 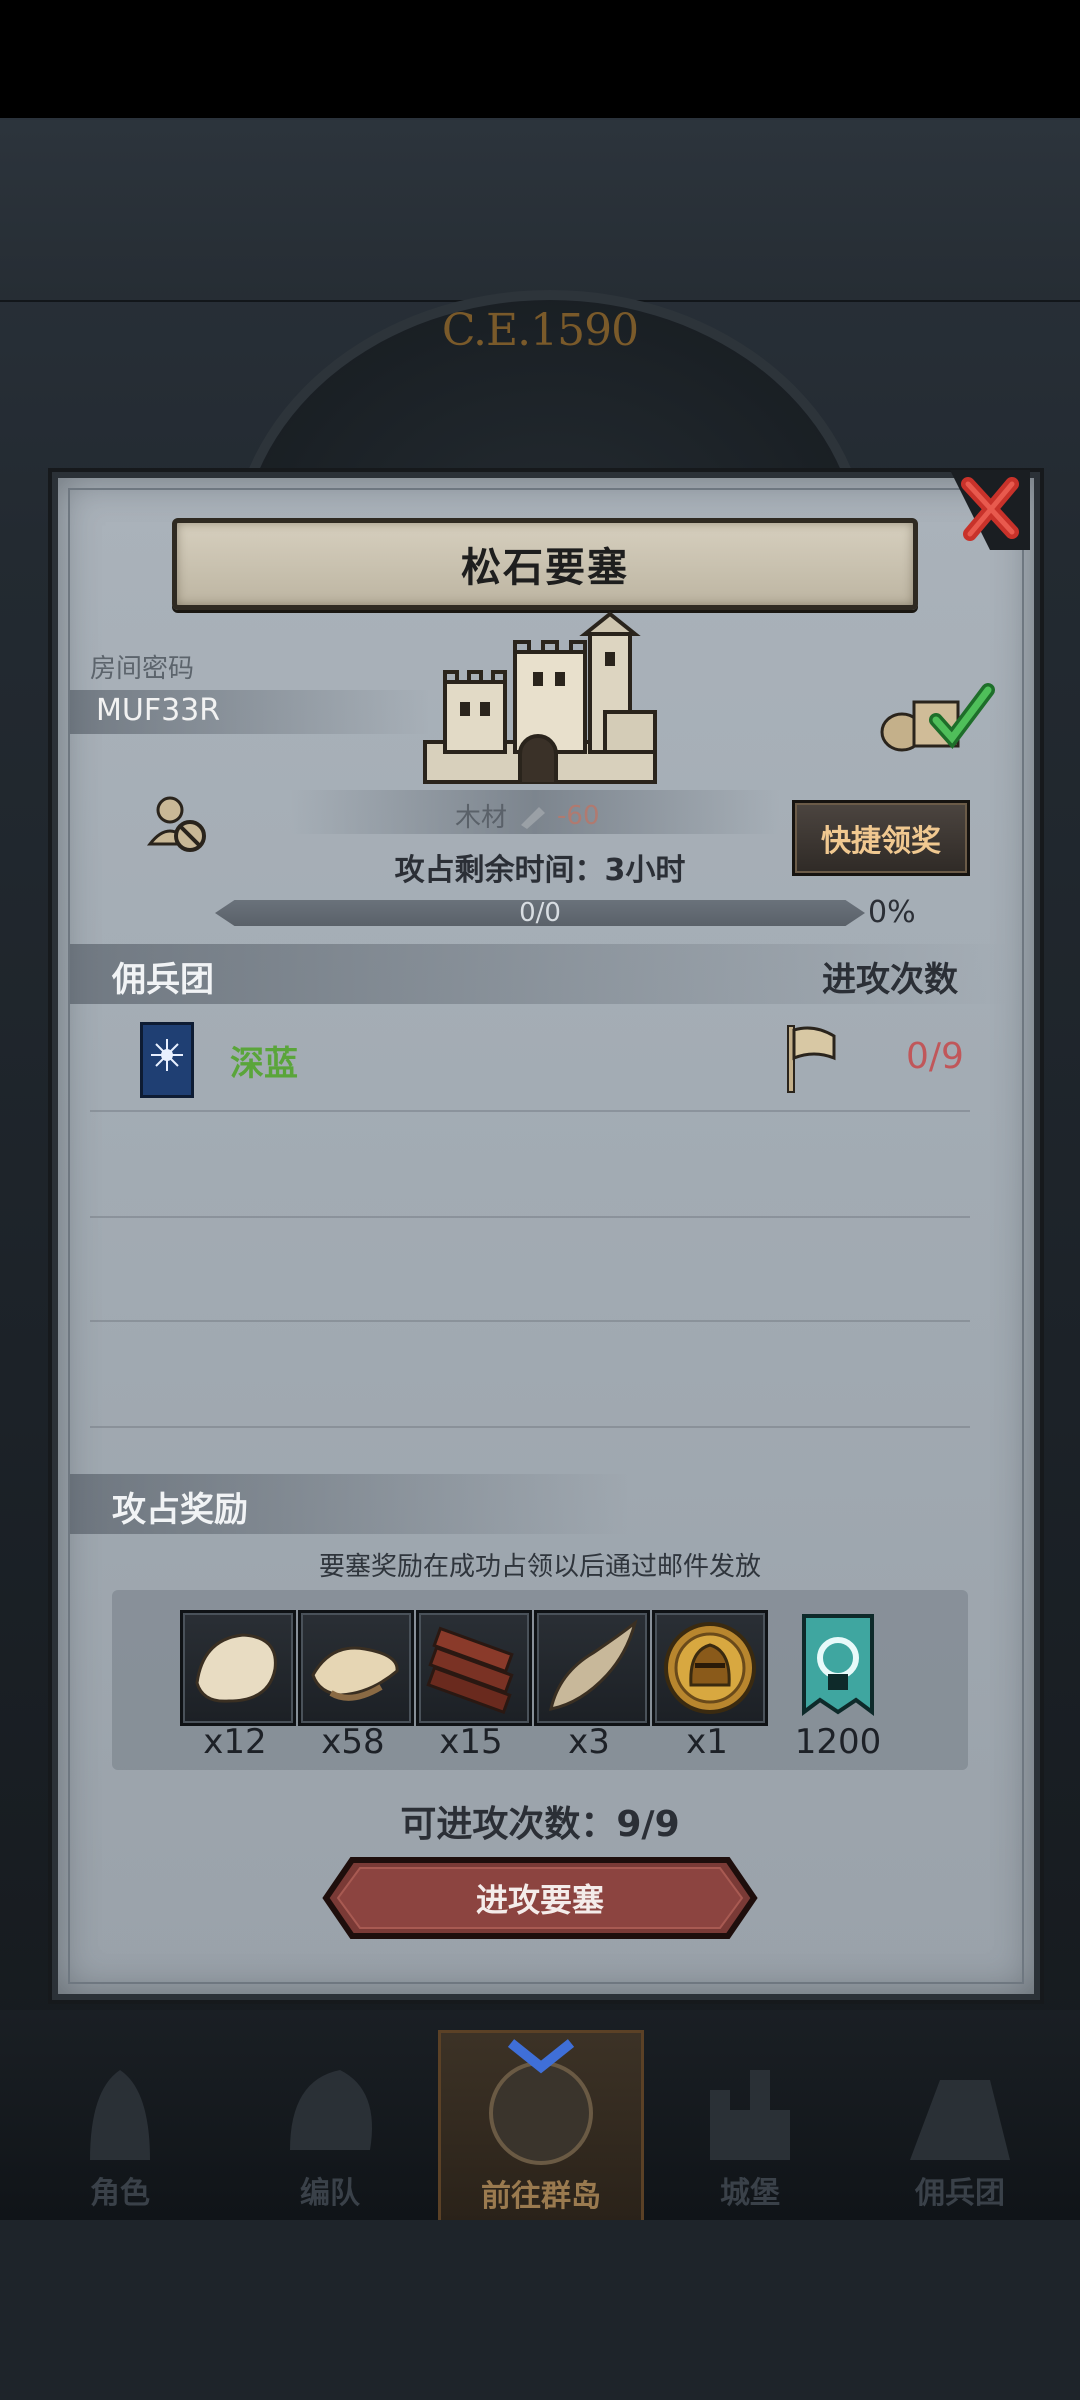 What do you see at coordinates (890, 980) in the screenshot?
I see `attack-count-header: 进攻次数` at bounding box center [890, 980].